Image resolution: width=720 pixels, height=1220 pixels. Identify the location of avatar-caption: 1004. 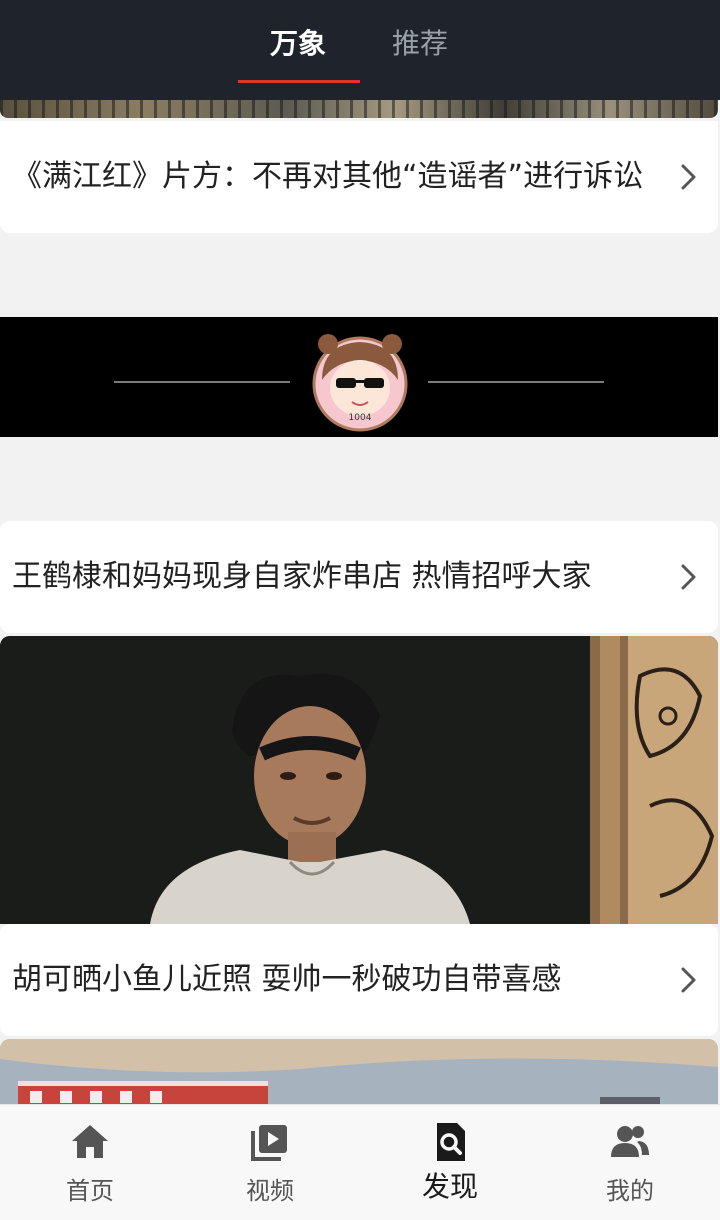
(360, 418).